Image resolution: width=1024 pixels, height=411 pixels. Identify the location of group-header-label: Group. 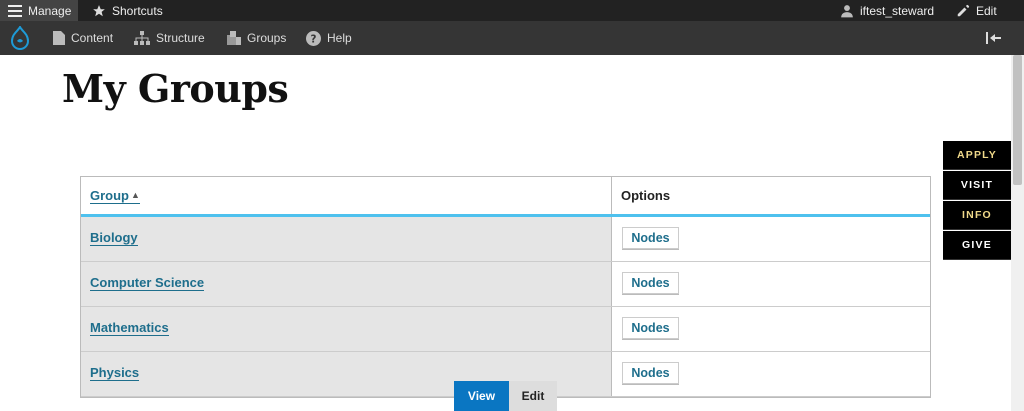
(109, 195).